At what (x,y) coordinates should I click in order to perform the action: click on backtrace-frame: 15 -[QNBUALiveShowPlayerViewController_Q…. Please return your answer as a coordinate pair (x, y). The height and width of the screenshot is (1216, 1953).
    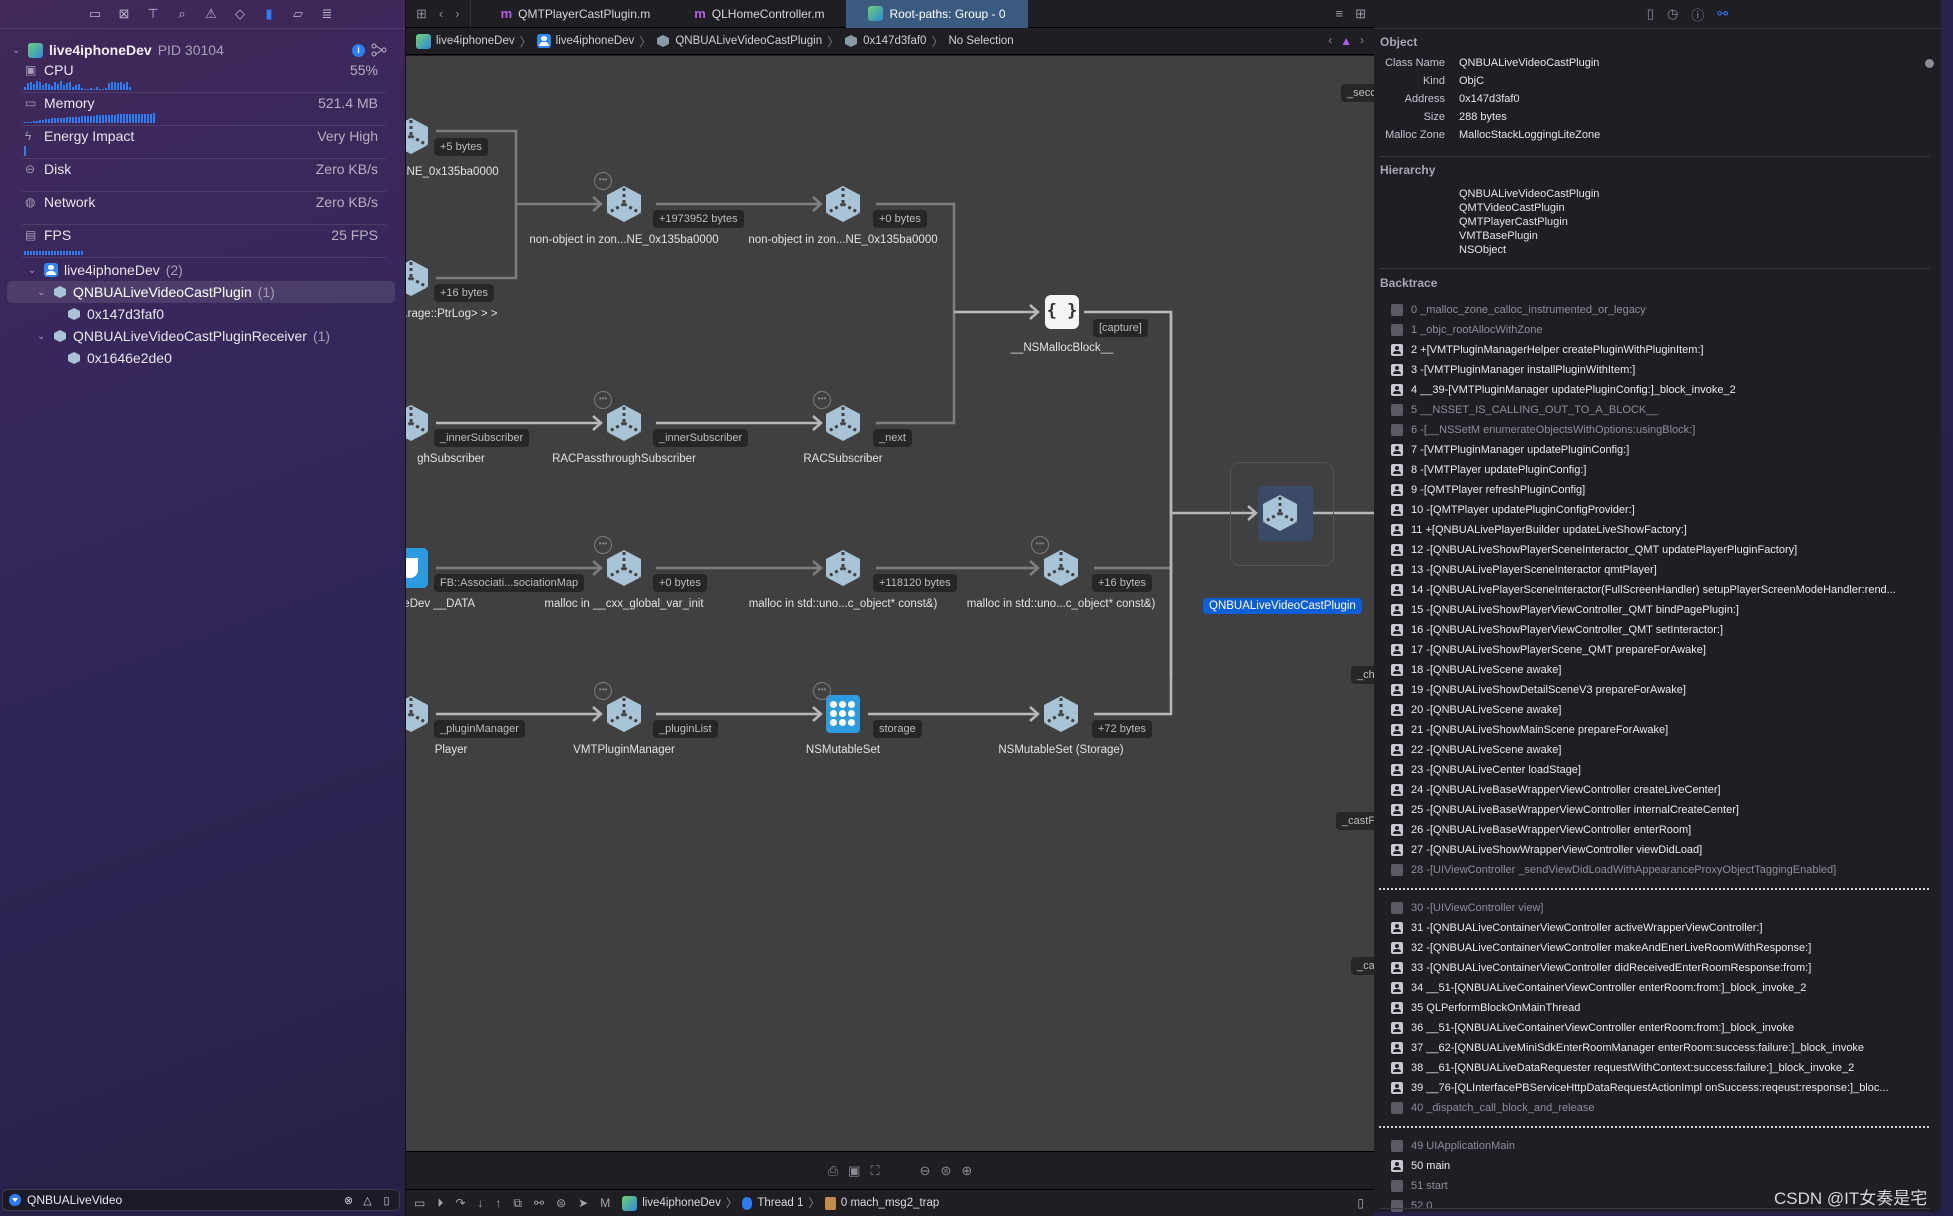
    Looking at the image, I should click on (1661, 610).